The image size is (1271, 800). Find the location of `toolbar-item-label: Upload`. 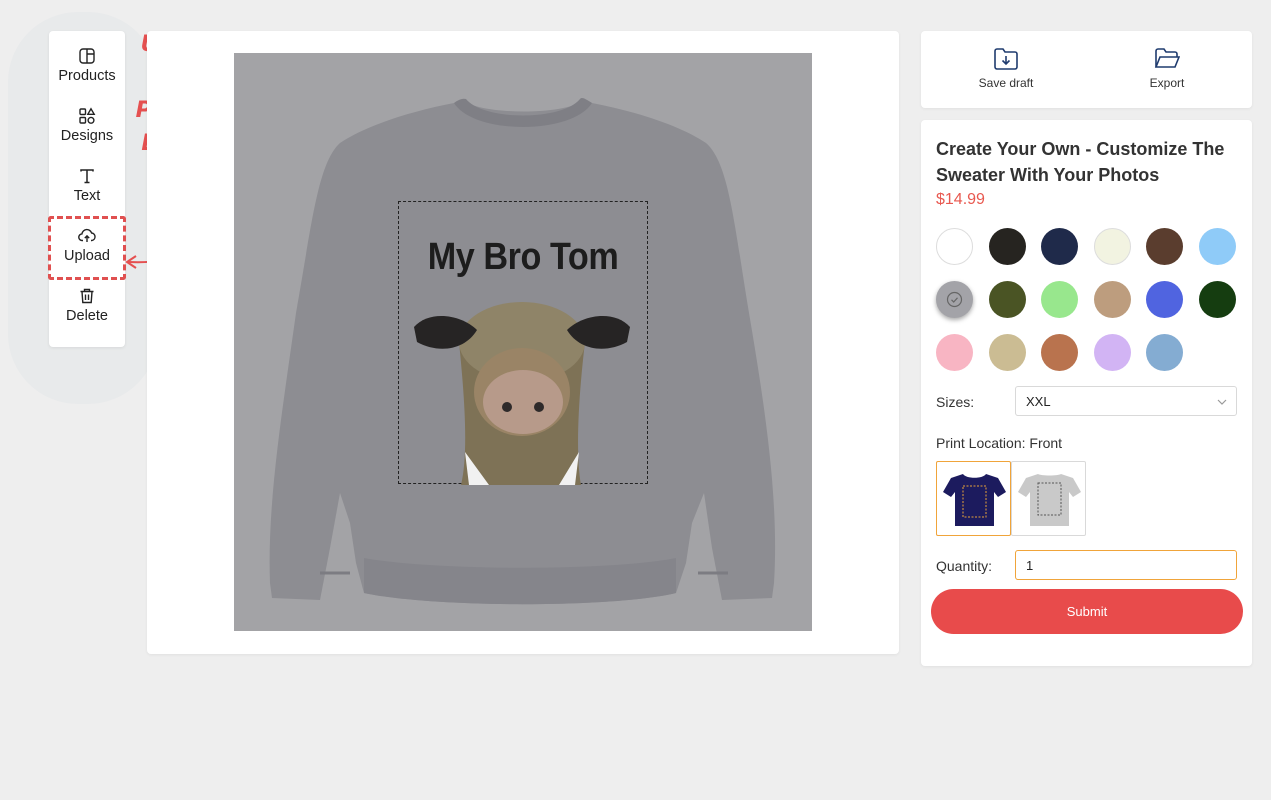

toolbar-item-label: Upload is located at coordinates (87, 256).